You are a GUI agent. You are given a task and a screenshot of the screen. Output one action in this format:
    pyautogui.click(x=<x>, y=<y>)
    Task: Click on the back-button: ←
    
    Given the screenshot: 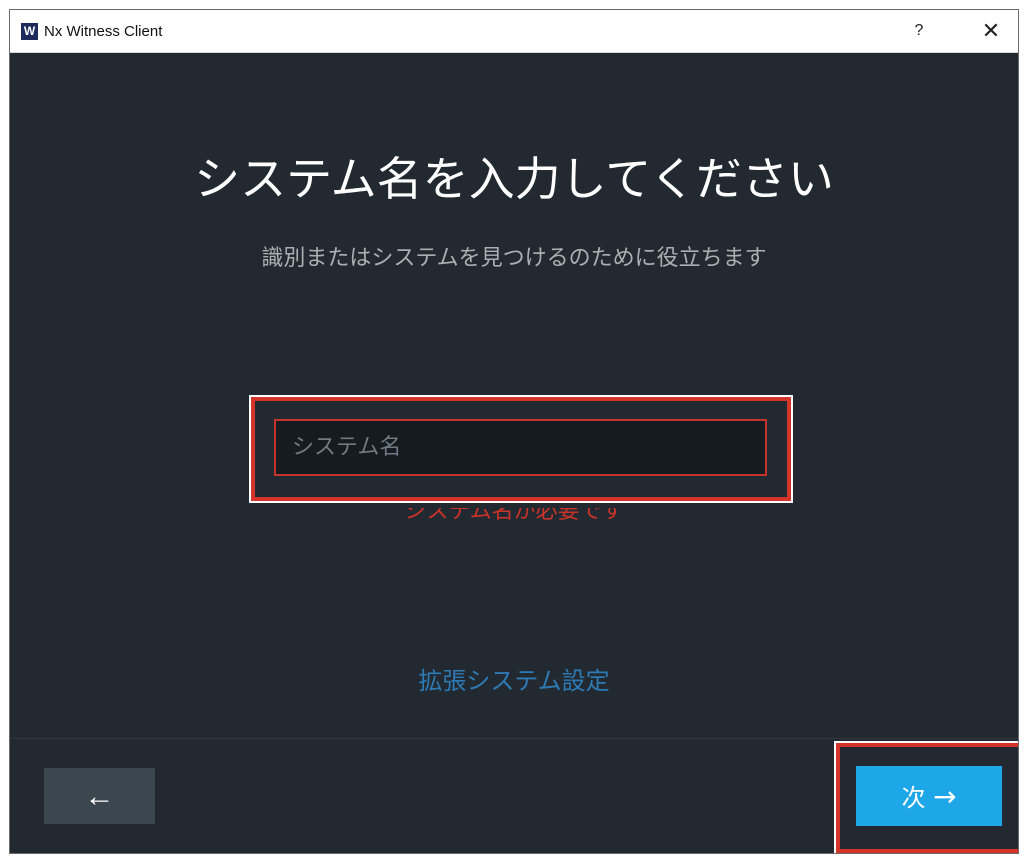 What is the action you would take?
    pyautogui.click(x=99, y=796)
    